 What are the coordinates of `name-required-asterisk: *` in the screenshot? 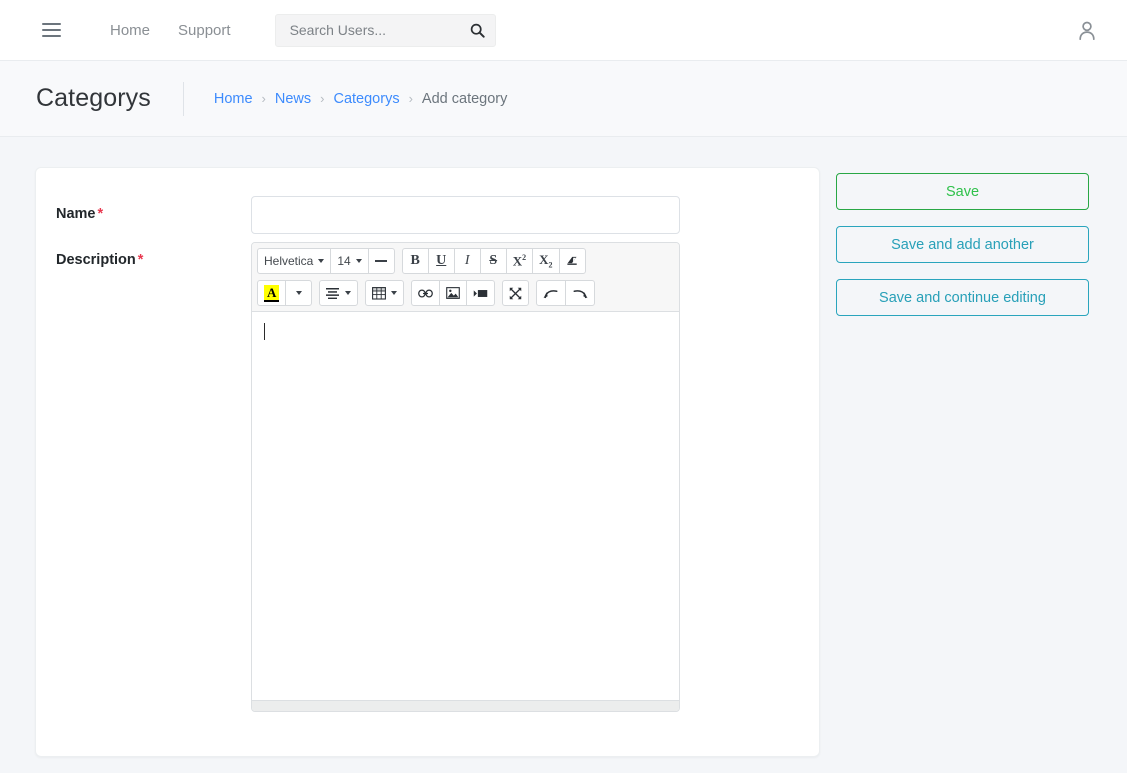 It's located at (100, 214).